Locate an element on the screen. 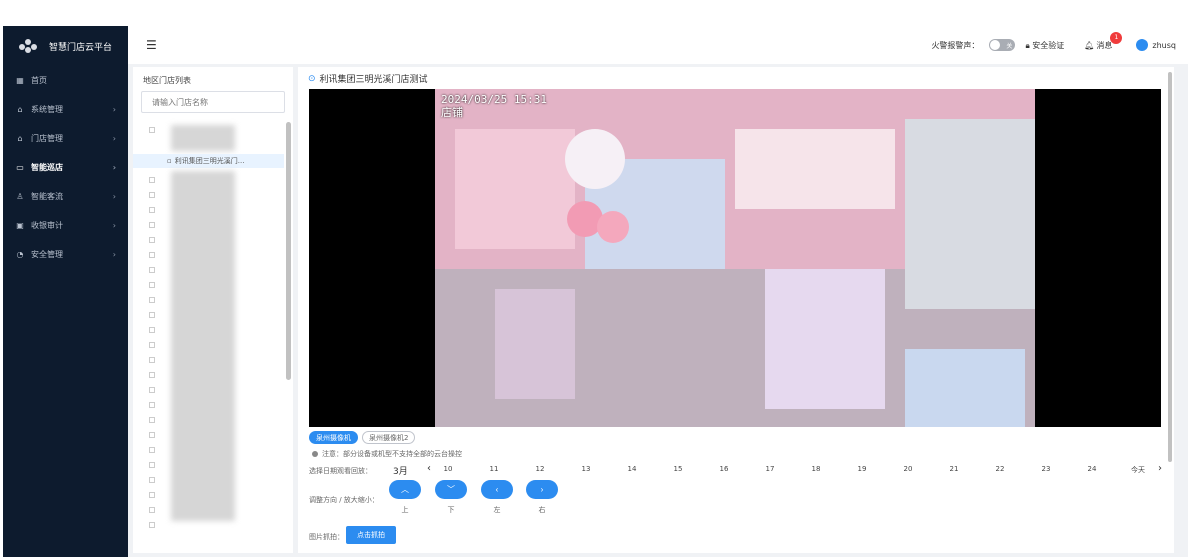 The height and width of the screenshot is (557, 1188). day-10: 10 is located at coordinates (448, 469).